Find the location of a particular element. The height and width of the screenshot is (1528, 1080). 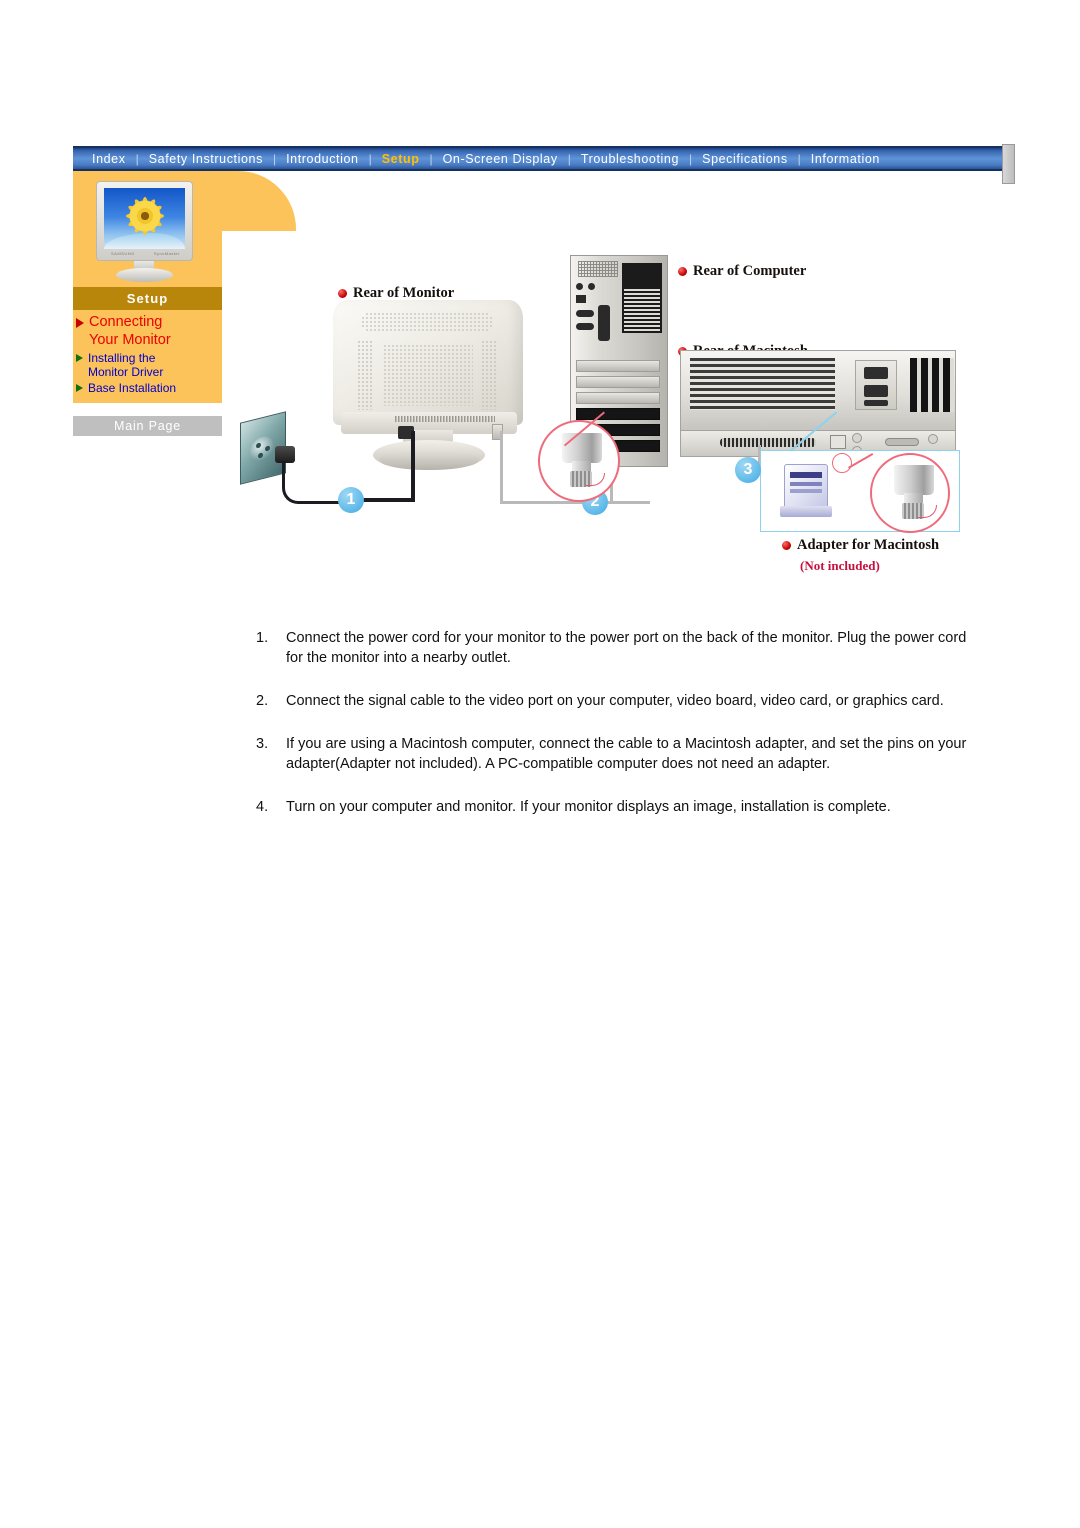

thumbnail-bezel: SAMSUNG SyncMaster is located at coordinates (144, 221).